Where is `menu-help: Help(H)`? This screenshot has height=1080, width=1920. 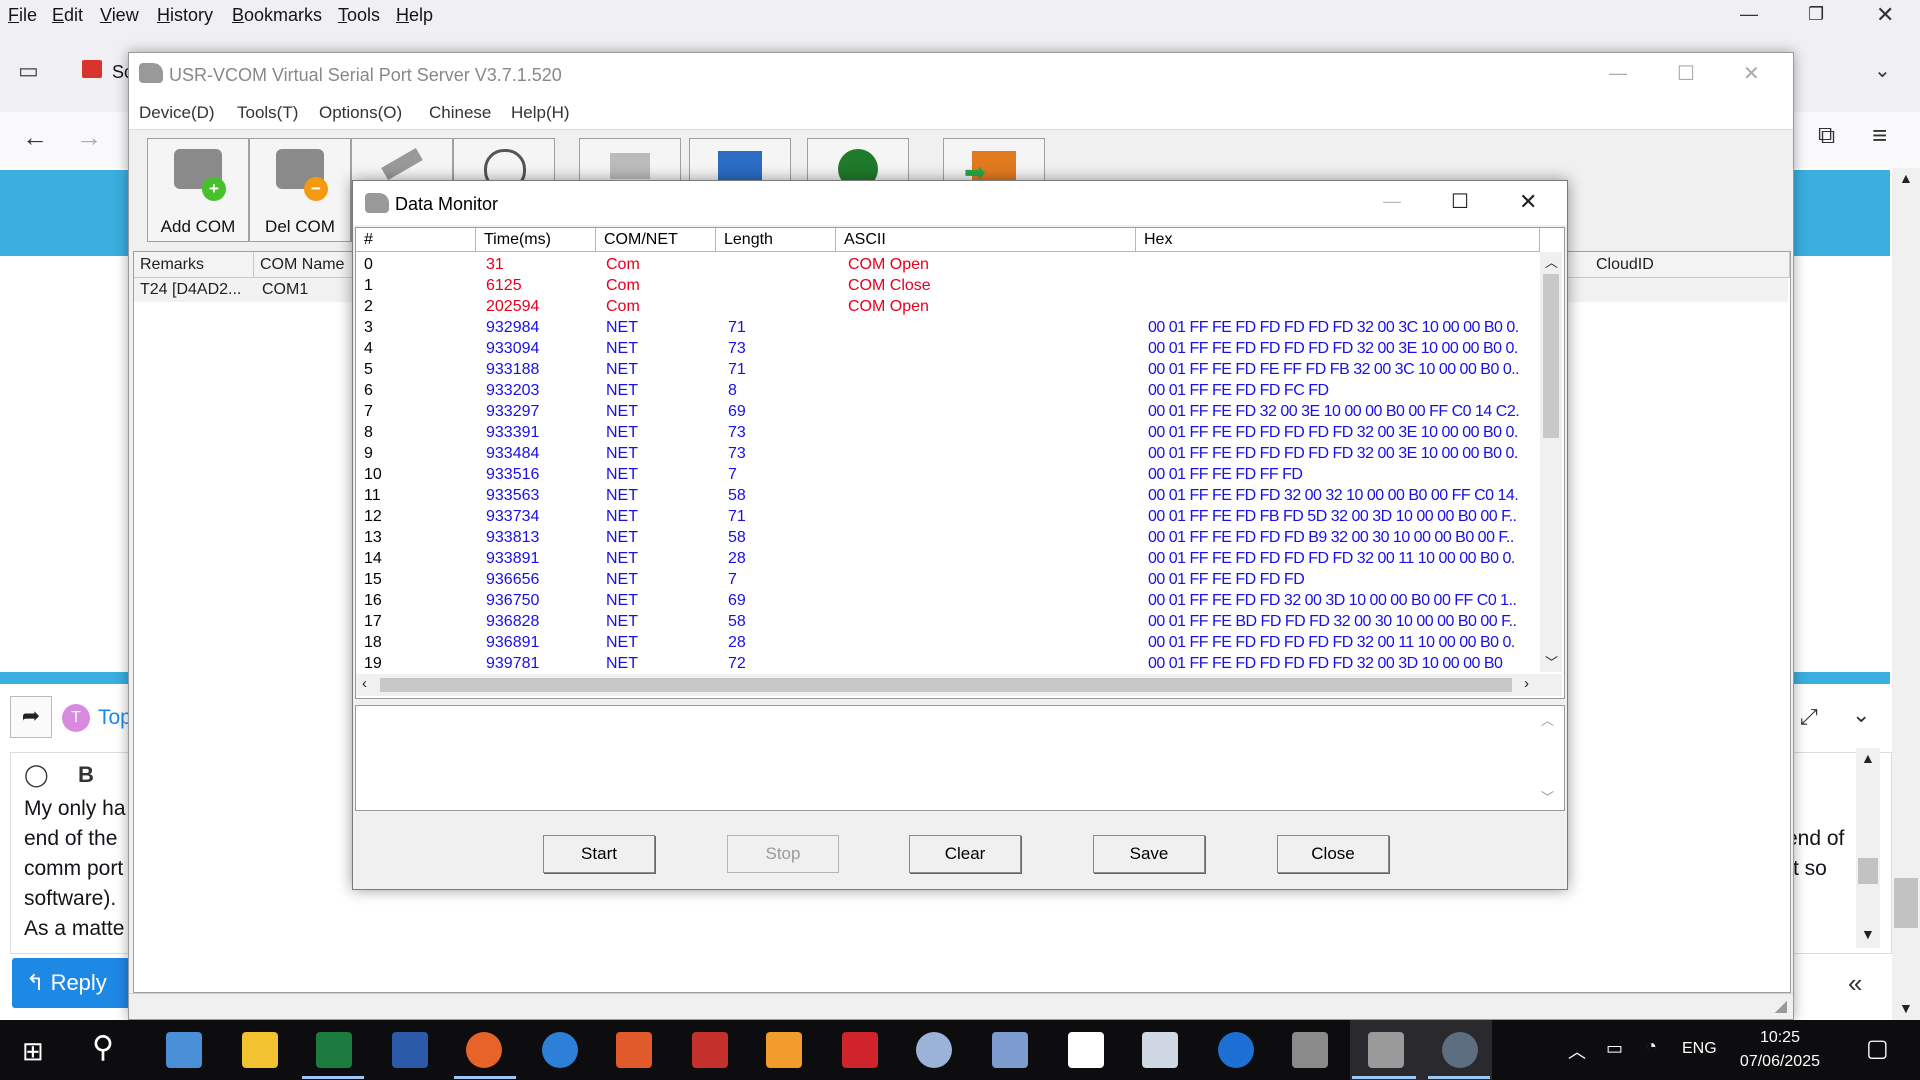
menu-help: Help(H) is located at coordinates (540, 113).